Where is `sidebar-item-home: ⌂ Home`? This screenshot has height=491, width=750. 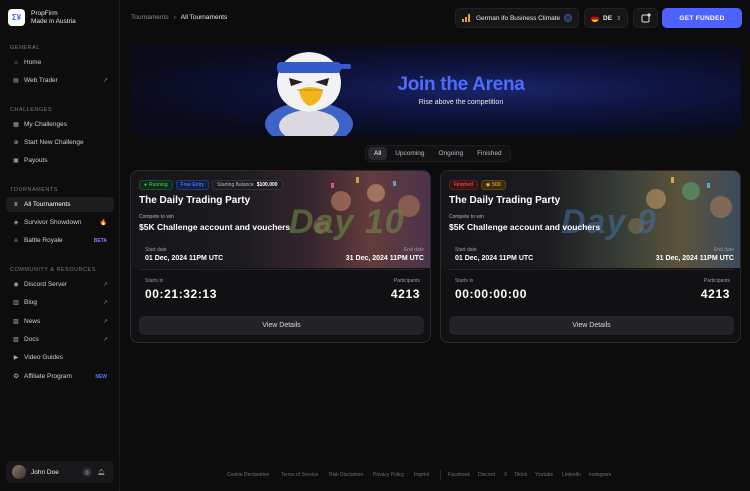
sidebar-item-home: ⌂ Home is located at coordinates (60, 62).